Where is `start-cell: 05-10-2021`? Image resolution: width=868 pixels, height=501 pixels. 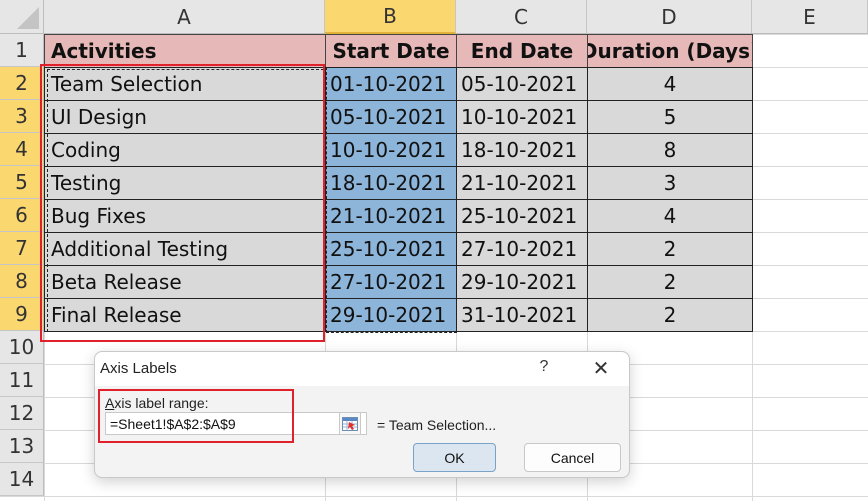
start-cell: 05-10-2021 is located at coordinates (391, 117).